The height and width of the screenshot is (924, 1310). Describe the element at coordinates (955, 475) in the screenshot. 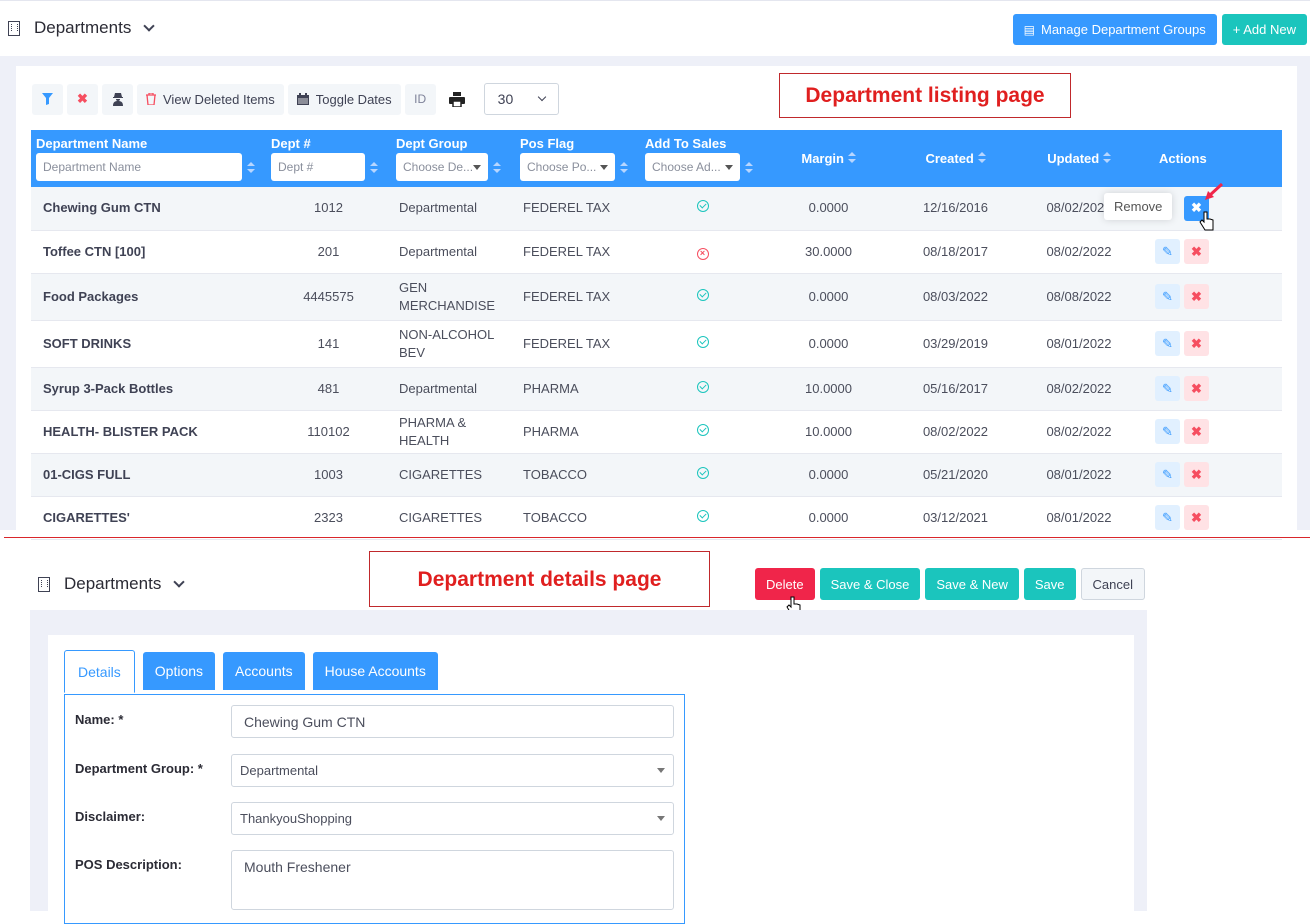

I see `cell-created: 05/21/2020` at that location.